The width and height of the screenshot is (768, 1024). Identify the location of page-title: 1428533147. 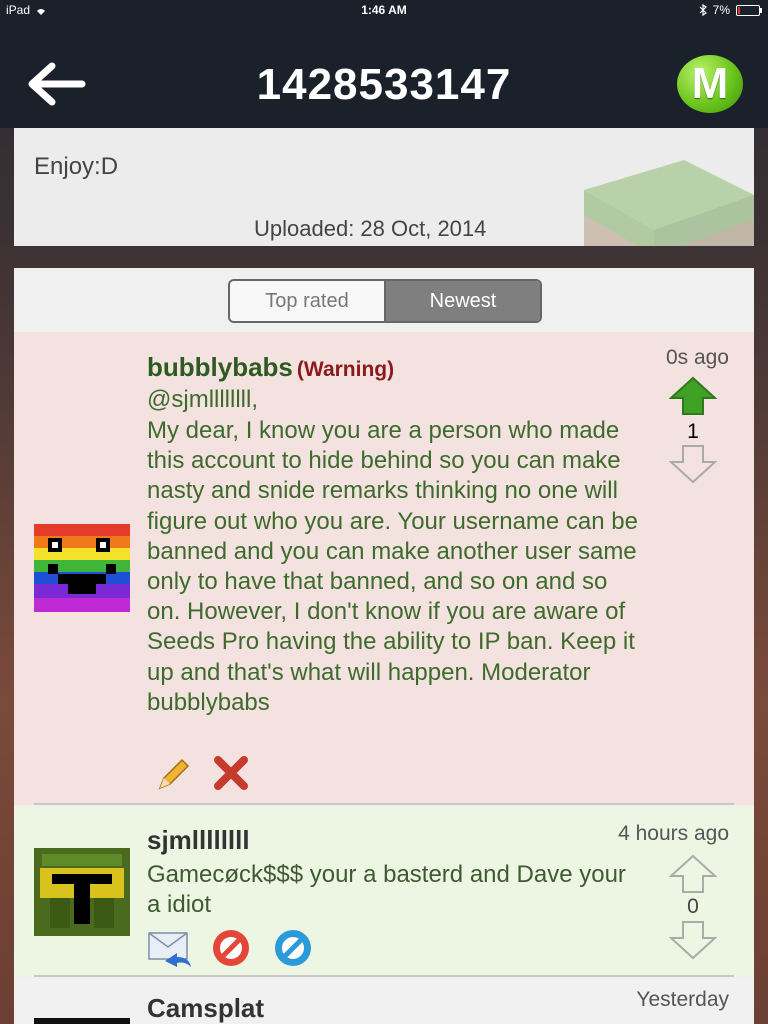
(384, 84).